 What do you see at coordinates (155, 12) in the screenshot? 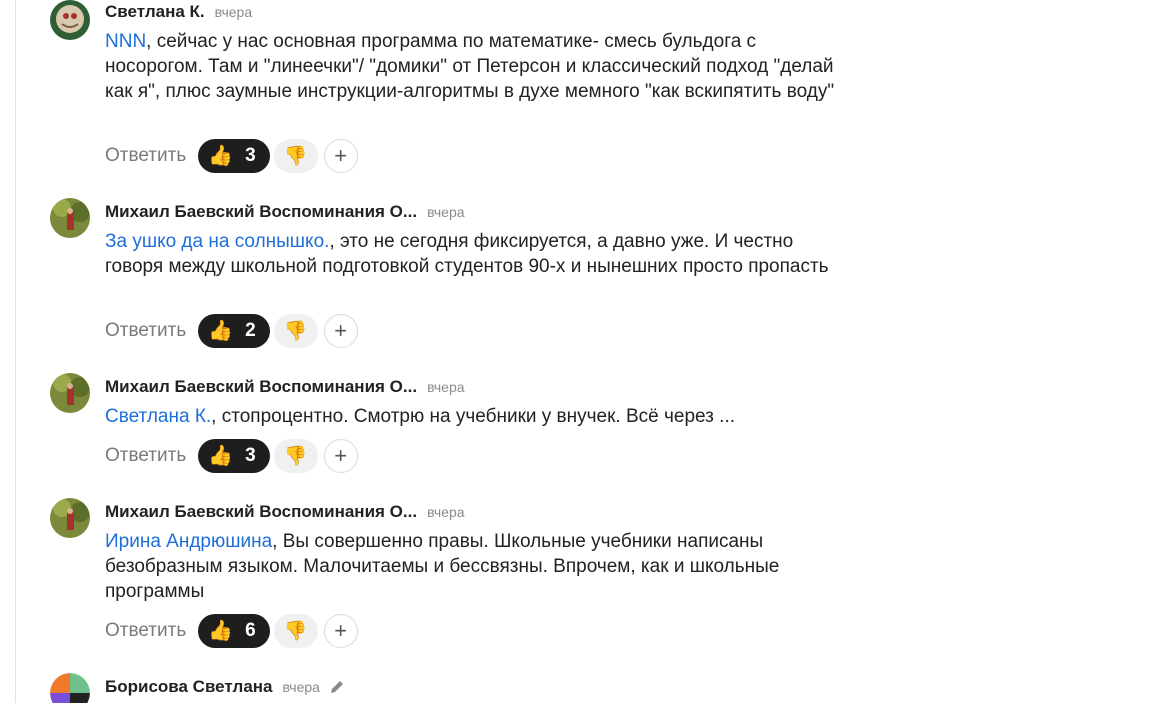
I see `author-name: Светлана К.` at bounding box center [155, 12].